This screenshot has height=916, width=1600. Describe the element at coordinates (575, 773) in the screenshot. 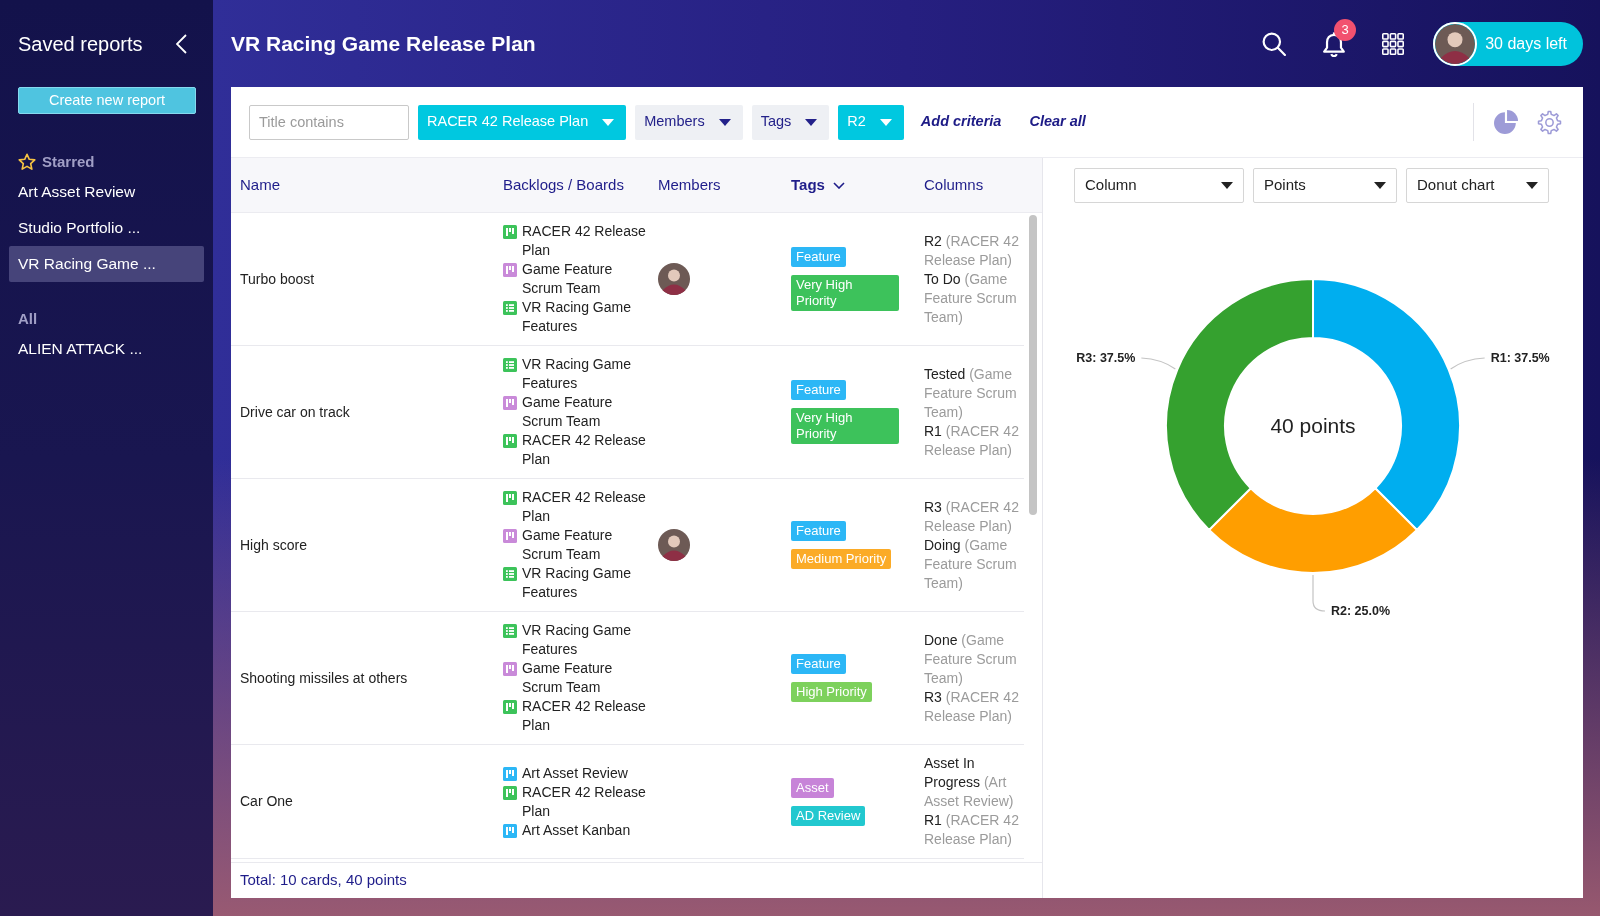

I see `backlog-name: Art Asset Review` at that location.